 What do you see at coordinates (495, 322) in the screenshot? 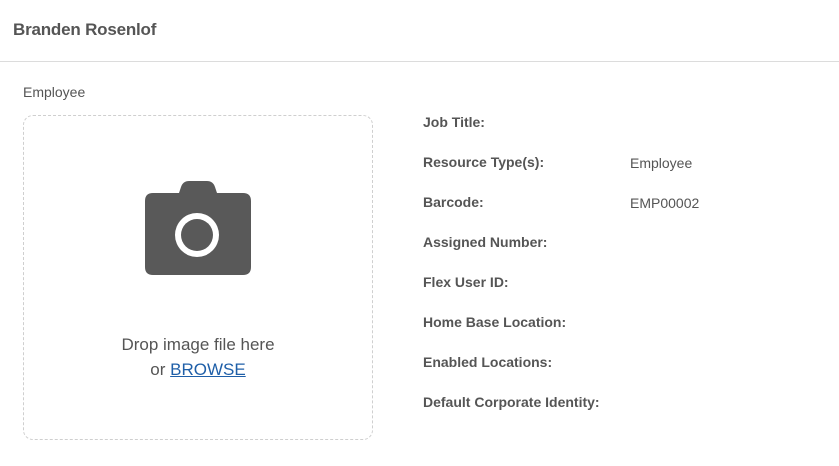
I see `field-label: Home Base Location:` at bounding box center [495, 322].